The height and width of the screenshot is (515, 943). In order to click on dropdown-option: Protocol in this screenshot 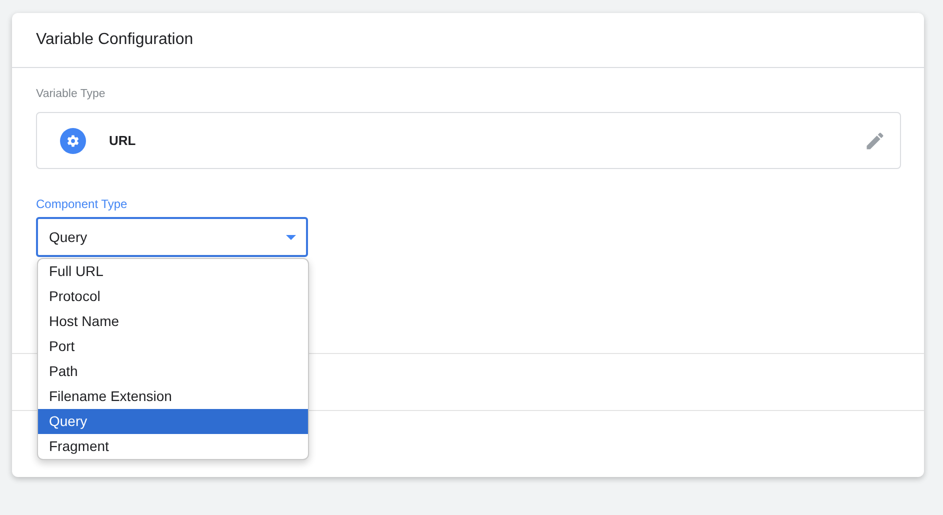, I will do `click(173, 296)`.